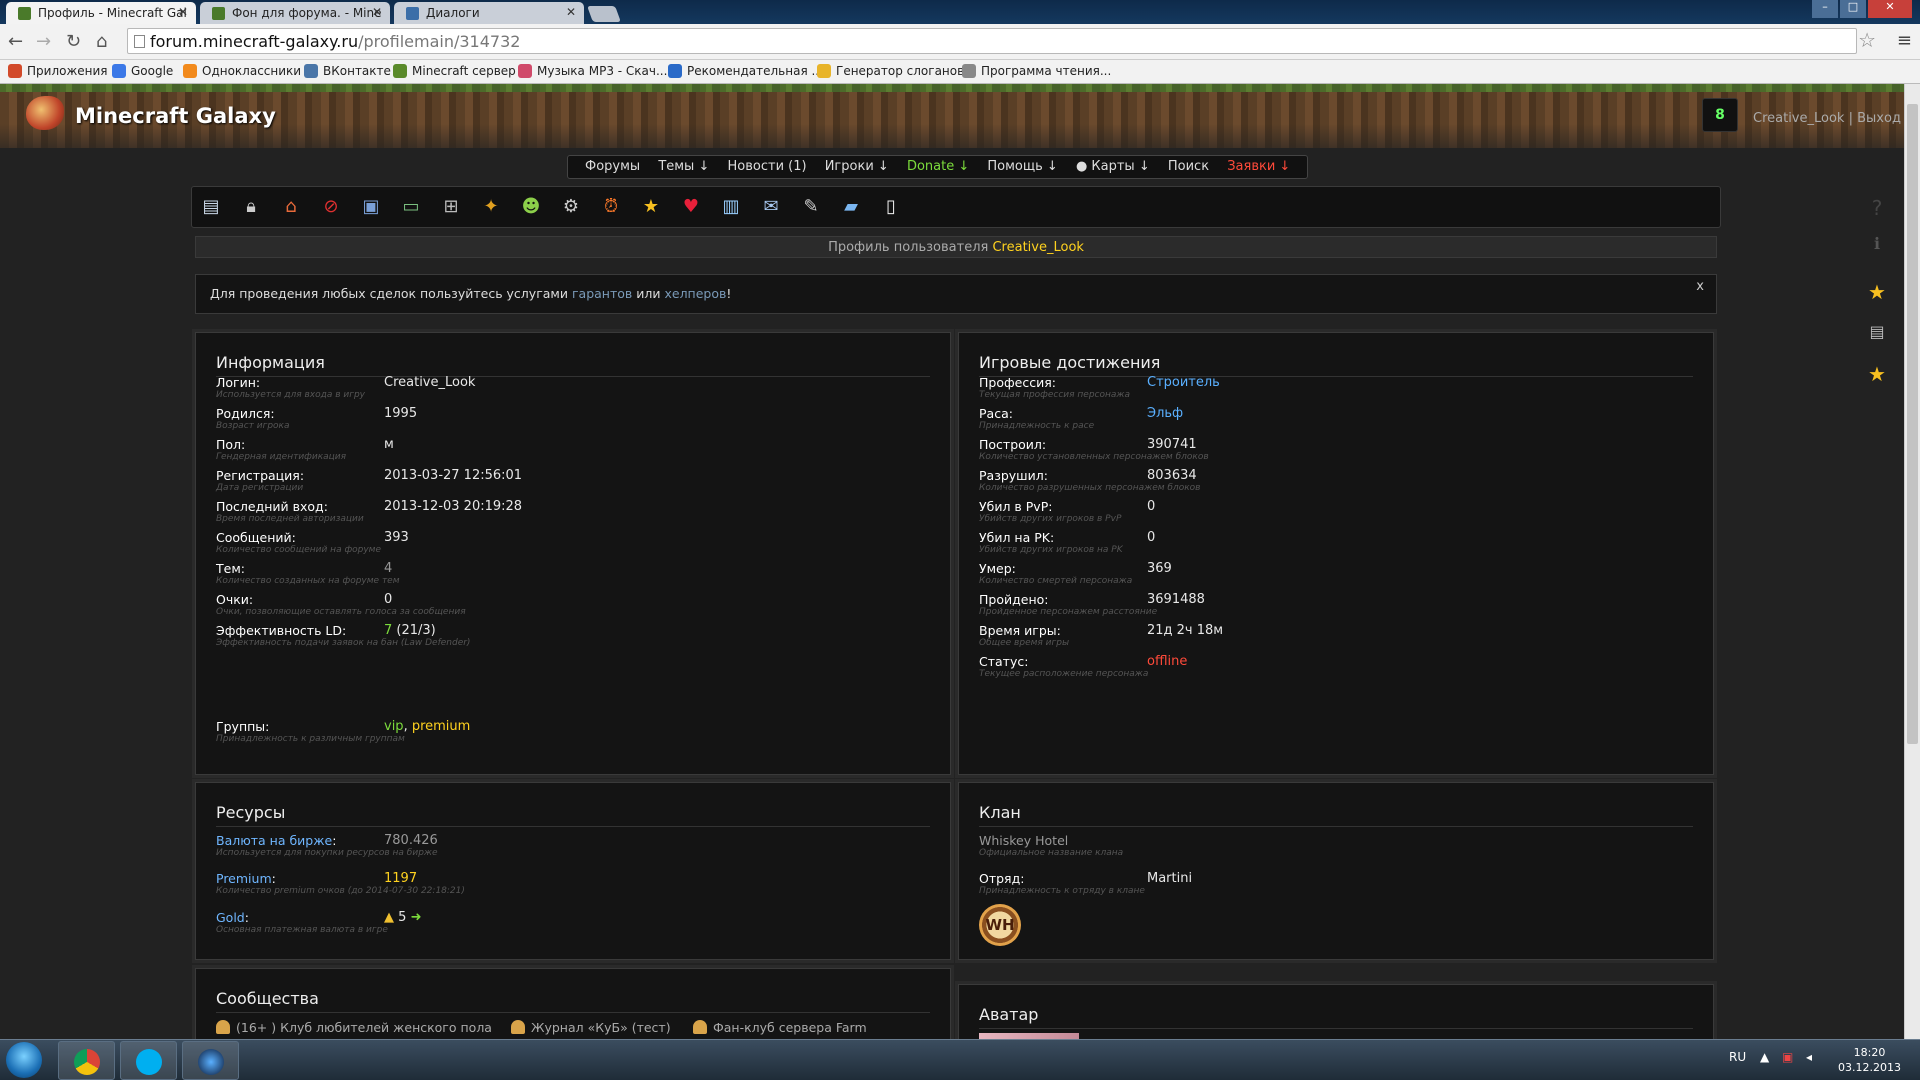 This screenshot has height=1080, width=1920. What do you see at coordinates (604, 14) in the screenshot?
I see `new-tab-button` at bounding box center [604, 14].